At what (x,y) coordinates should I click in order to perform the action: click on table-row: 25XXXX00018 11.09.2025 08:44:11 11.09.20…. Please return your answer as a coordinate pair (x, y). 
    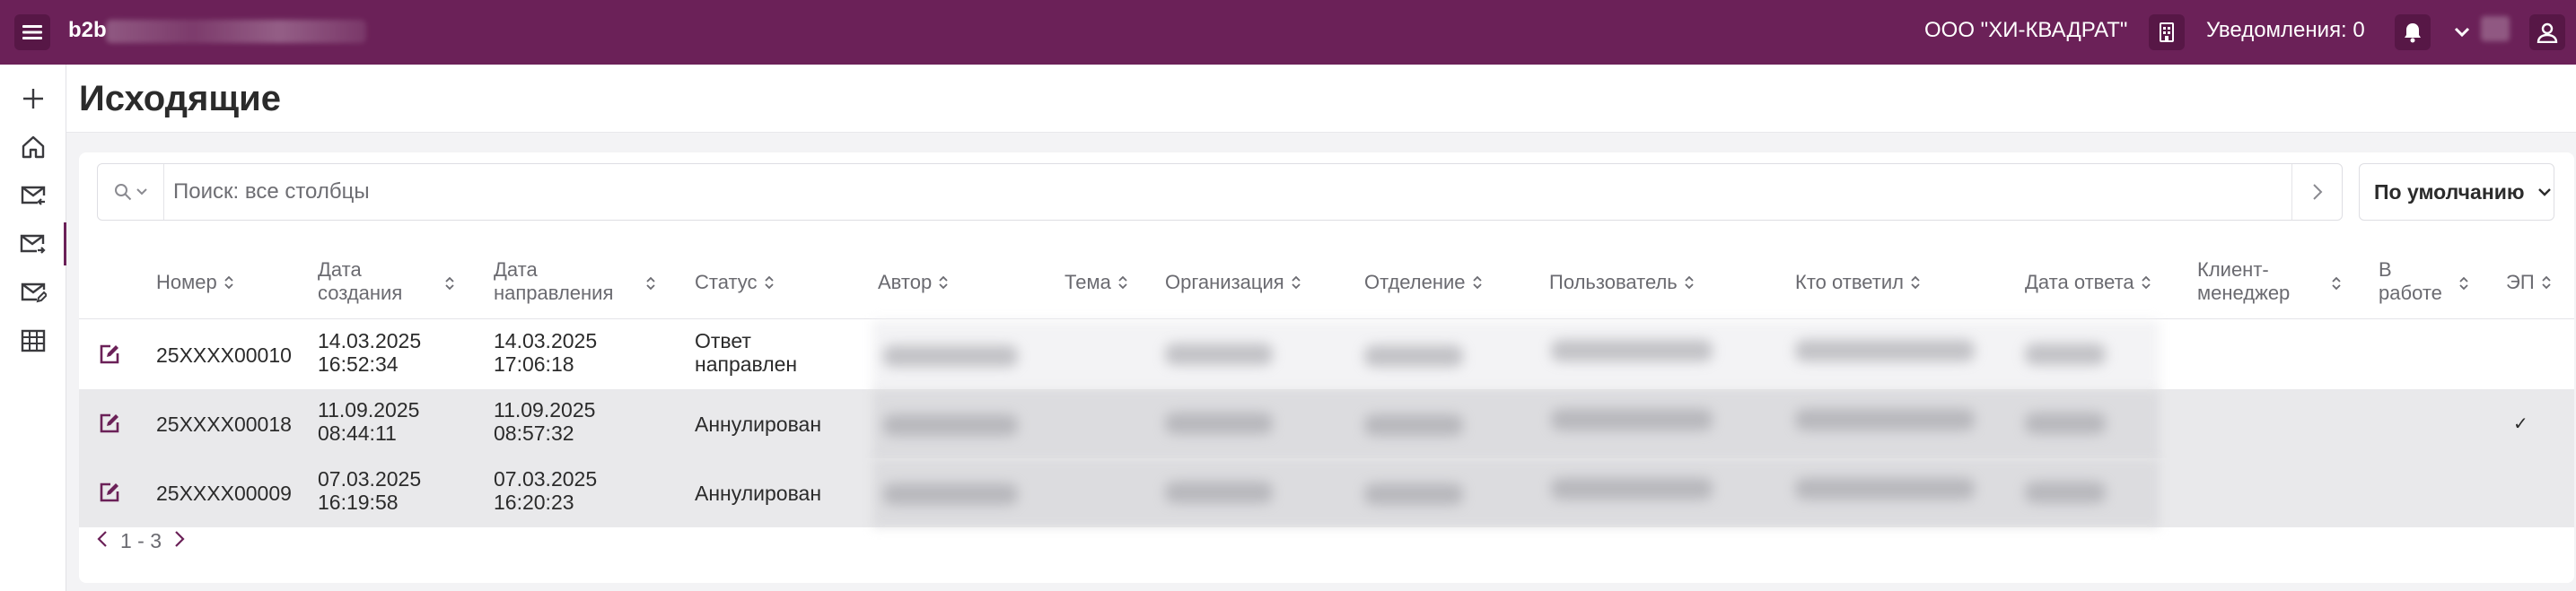
    Looking at the image, I should click on (1326, 423).